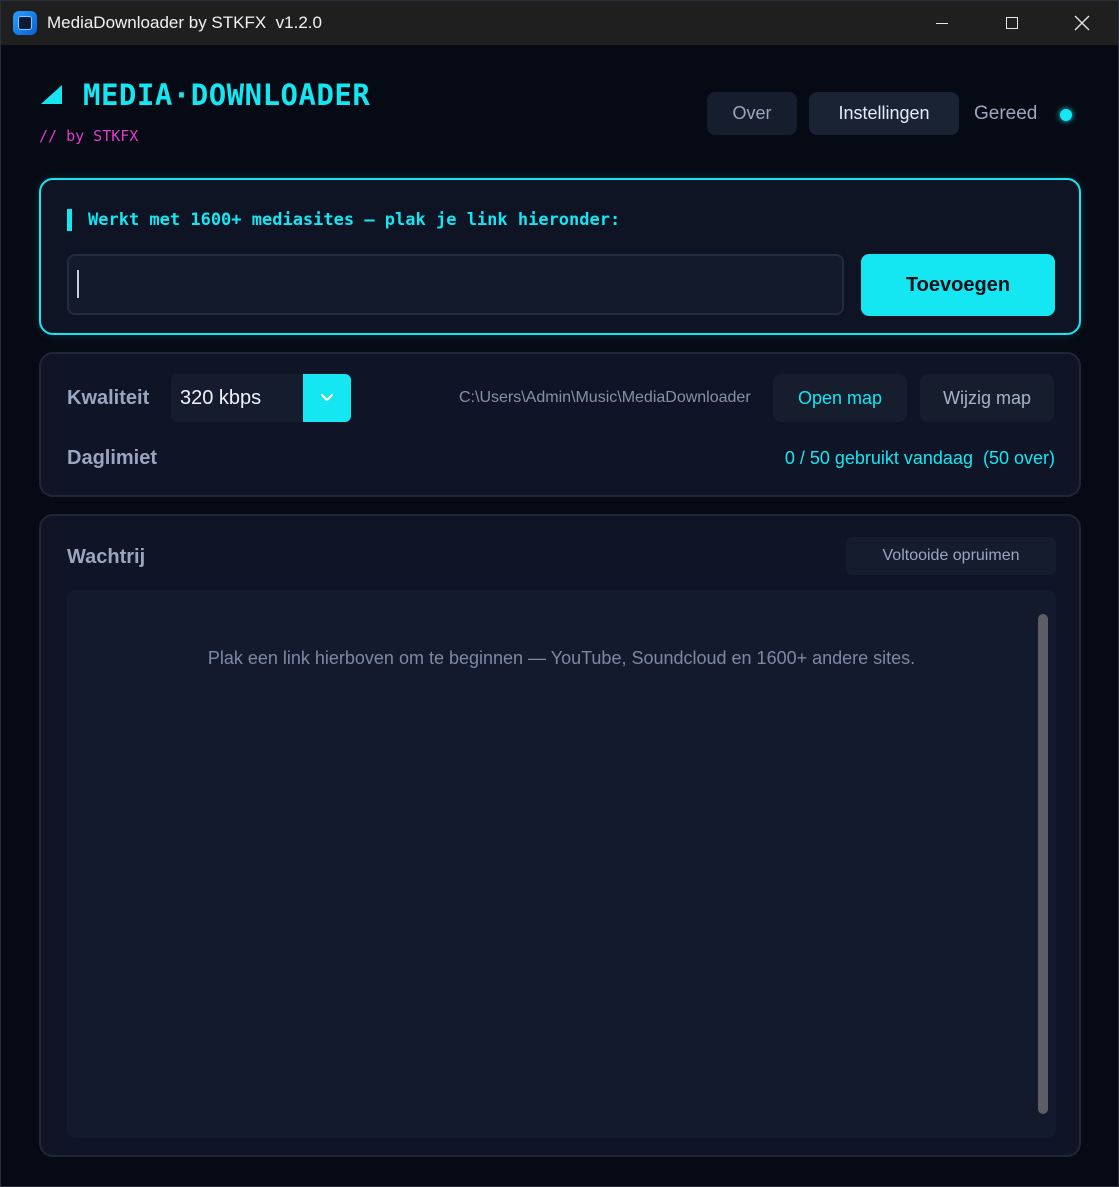 This screenshot has height=1187, width=1119. I want to click on change-folder-button: Wijzig map, so click(987, 398).